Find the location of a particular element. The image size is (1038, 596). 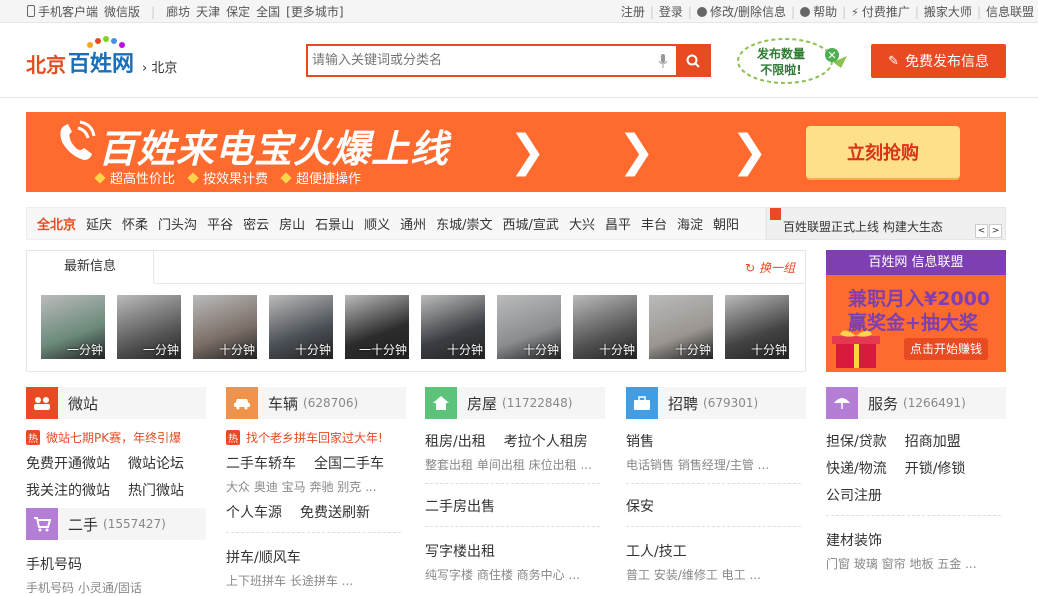

link: 微站论坛 is located at coordinates (156, 464).